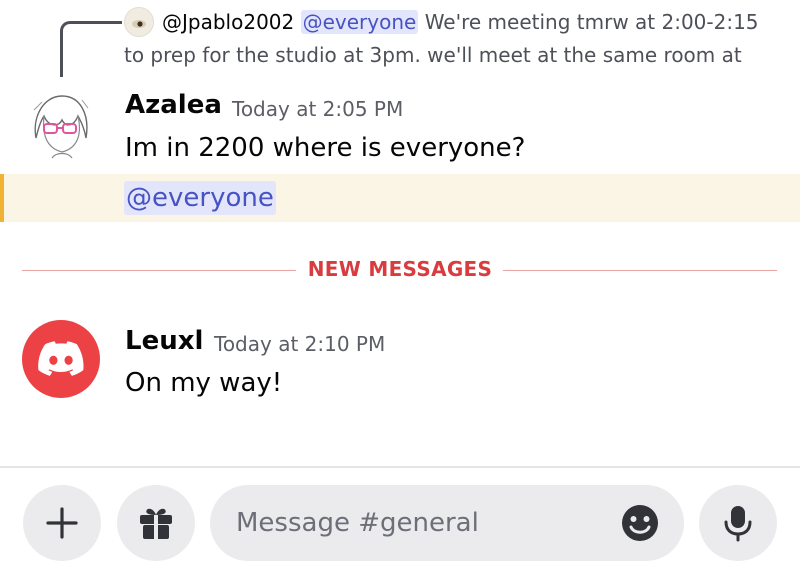  I want to click on composer-divider, so click(400, 467).